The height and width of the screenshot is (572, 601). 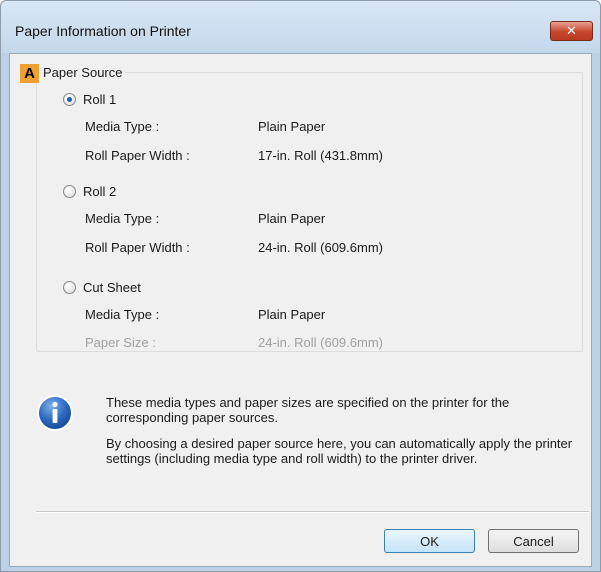 I want to click on radio-roll-1: Roll 1, so click(x=89, y=99).